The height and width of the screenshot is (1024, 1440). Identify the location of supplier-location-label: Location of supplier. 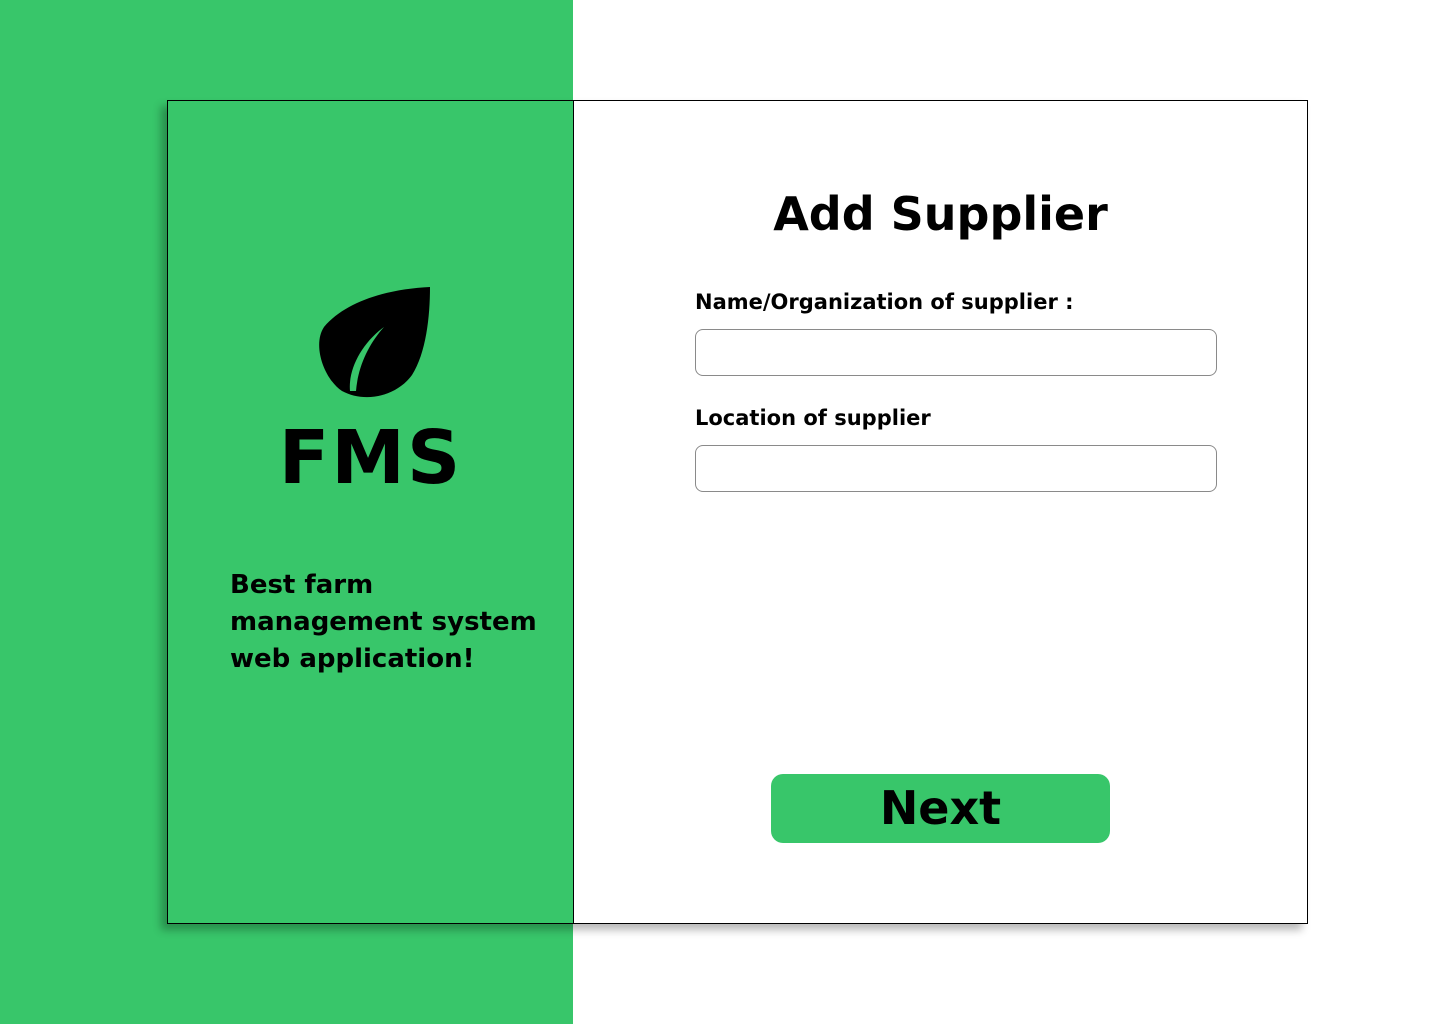
(813, 418).